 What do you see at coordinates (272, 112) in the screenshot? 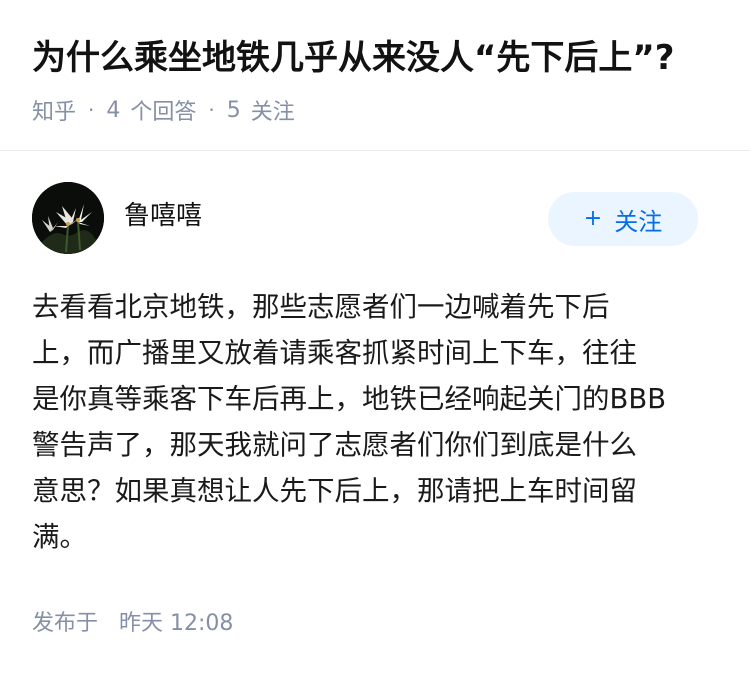
I see `follow-count-label: 关注` at bounding box center [272, 112].